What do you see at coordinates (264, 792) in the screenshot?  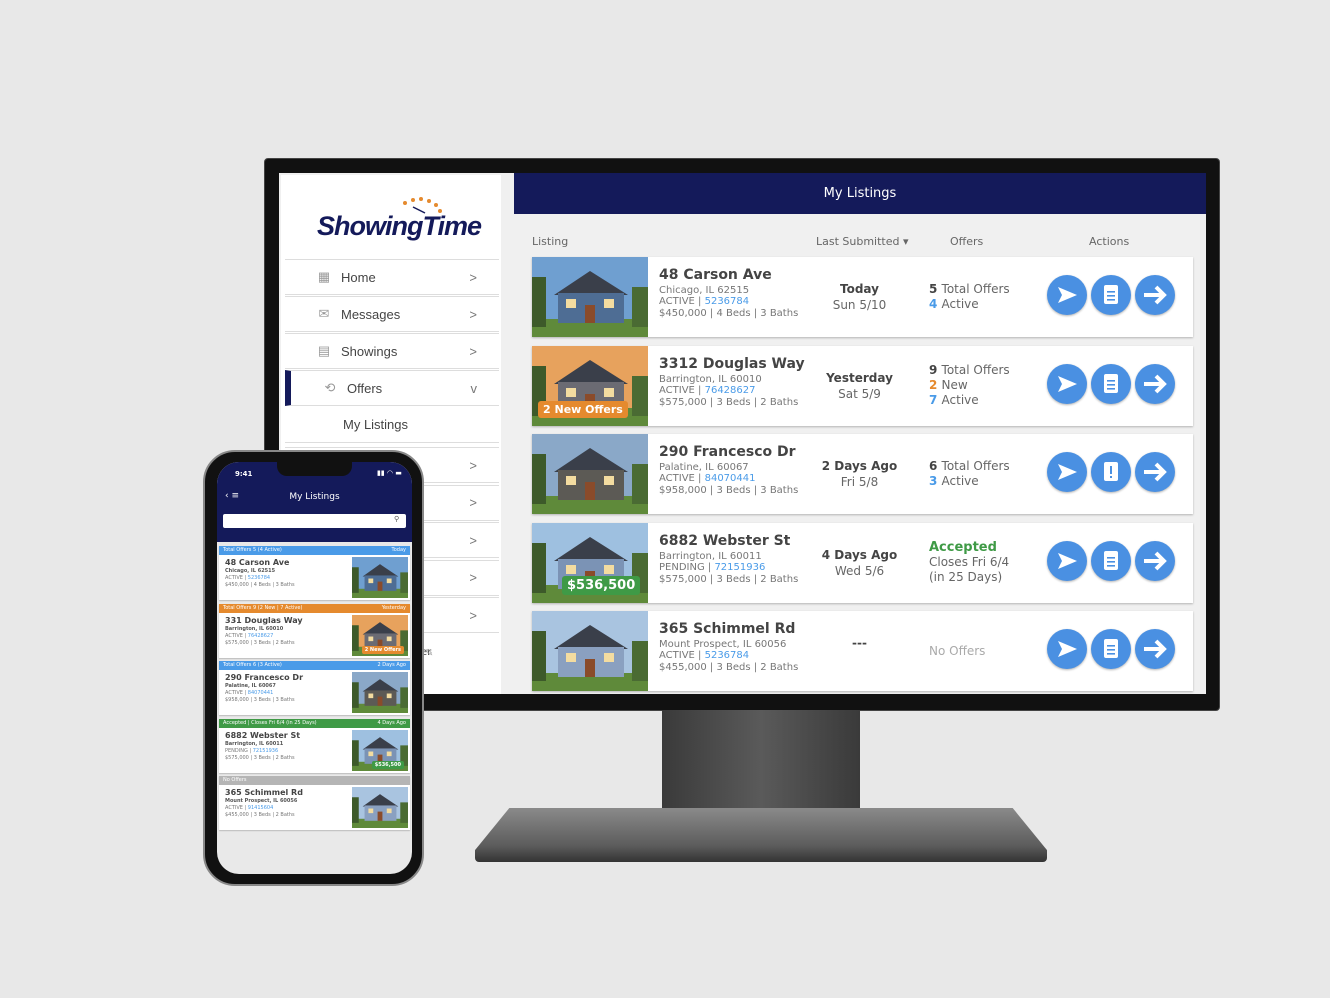 I see `phone-listing-address: 365 Schimmel Rd` at bounding box center [264, 792].